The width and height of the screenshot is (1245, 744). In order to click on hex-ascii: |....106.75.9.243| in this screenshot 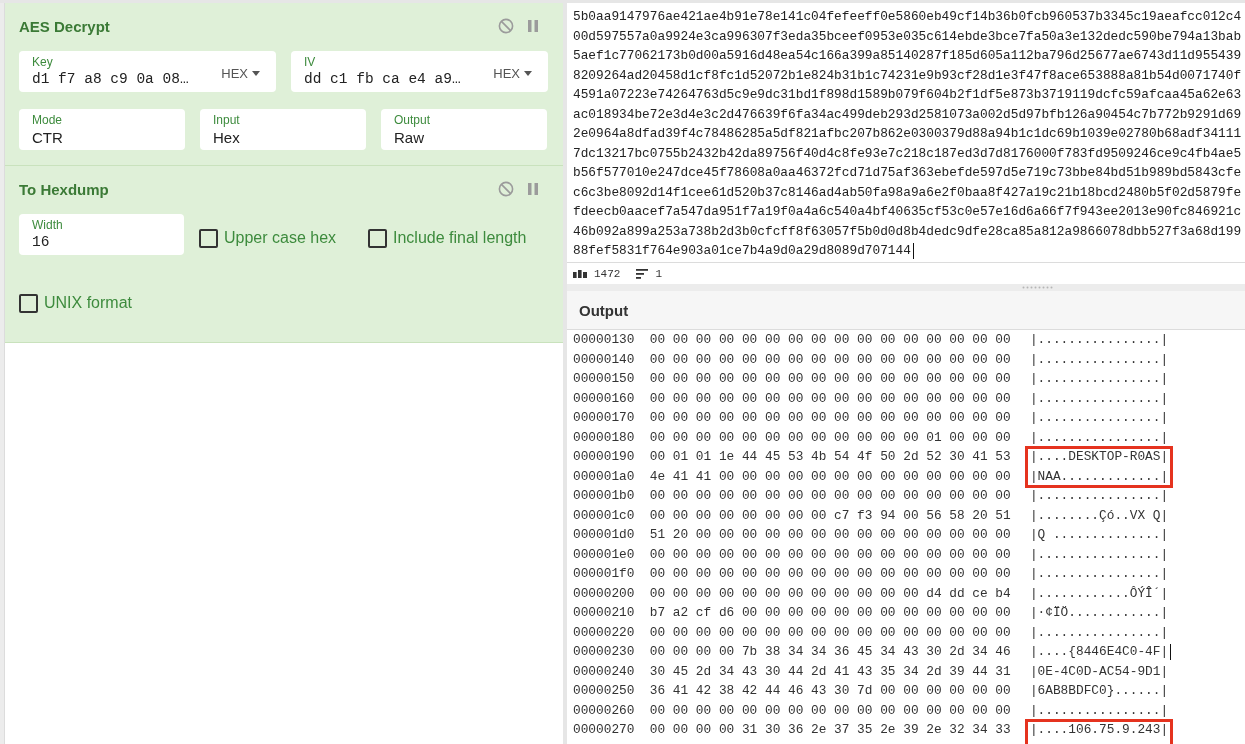, I will do `click(1099, 730)`.